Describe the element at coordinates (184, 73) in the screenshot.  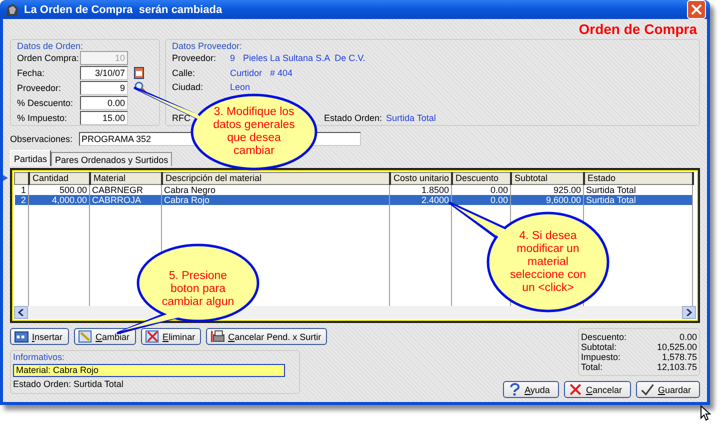
I see `field-label: Calle:` at that location.